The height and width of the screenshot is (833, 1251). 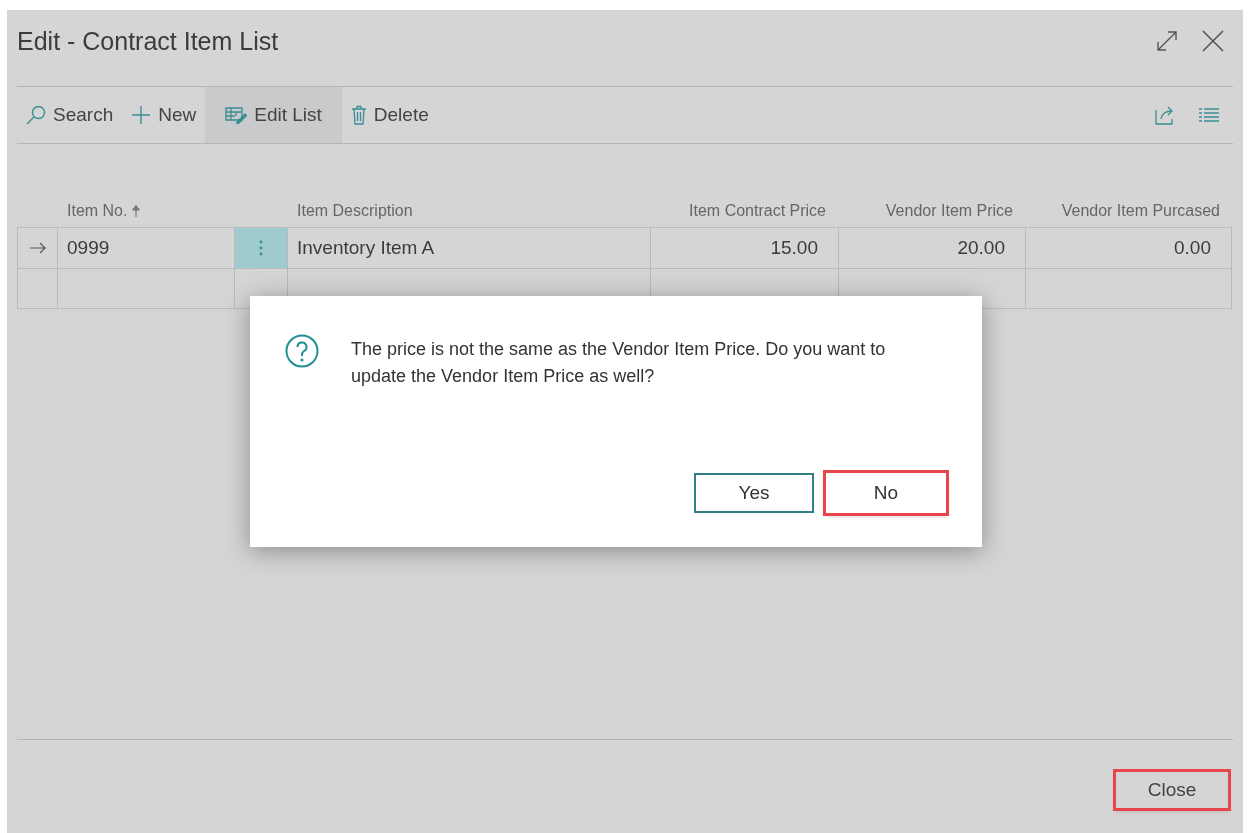 I want to click on table-cell: 0.00, so click(x=1128, y=247).